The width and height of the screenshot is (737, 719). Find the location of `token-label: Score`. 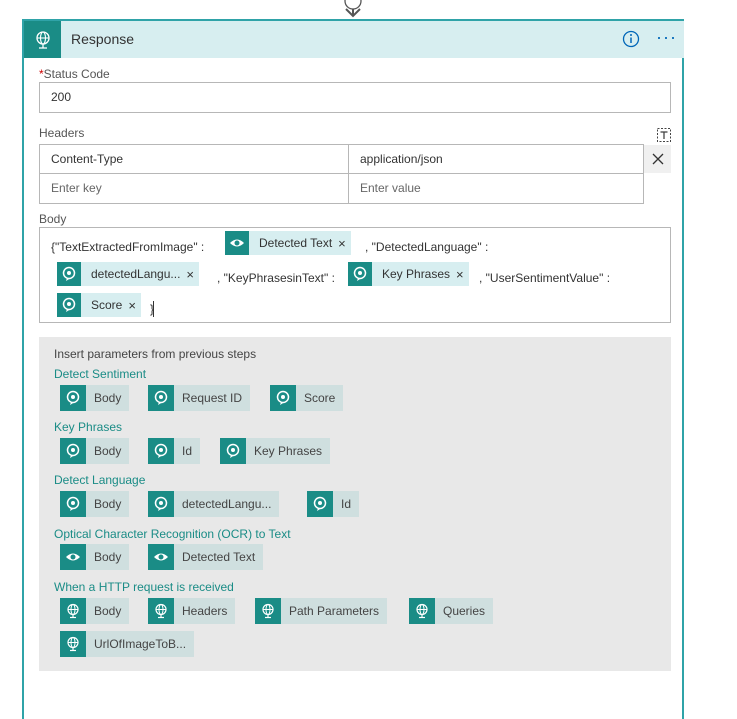

token-label: Score is located at coordinates (107, 305).